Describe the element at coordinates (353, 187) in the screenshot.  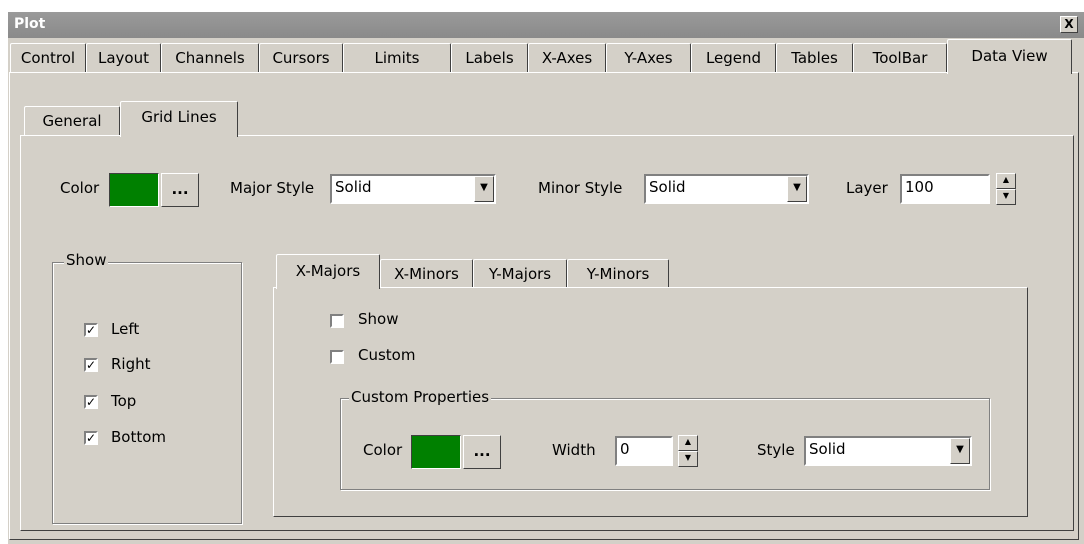
I see `major-style-value: Solid` at that location.